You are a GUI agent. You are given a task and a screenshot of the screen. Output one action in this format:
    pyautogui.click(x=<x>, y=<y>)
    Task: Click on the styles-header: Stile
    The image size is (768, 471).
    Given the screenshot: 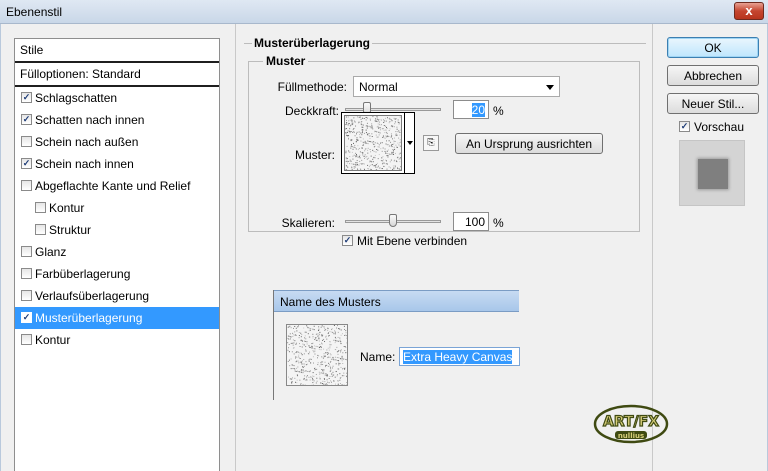 What is the action you would take?
    pyautogui.click(x=117, y=51)
    